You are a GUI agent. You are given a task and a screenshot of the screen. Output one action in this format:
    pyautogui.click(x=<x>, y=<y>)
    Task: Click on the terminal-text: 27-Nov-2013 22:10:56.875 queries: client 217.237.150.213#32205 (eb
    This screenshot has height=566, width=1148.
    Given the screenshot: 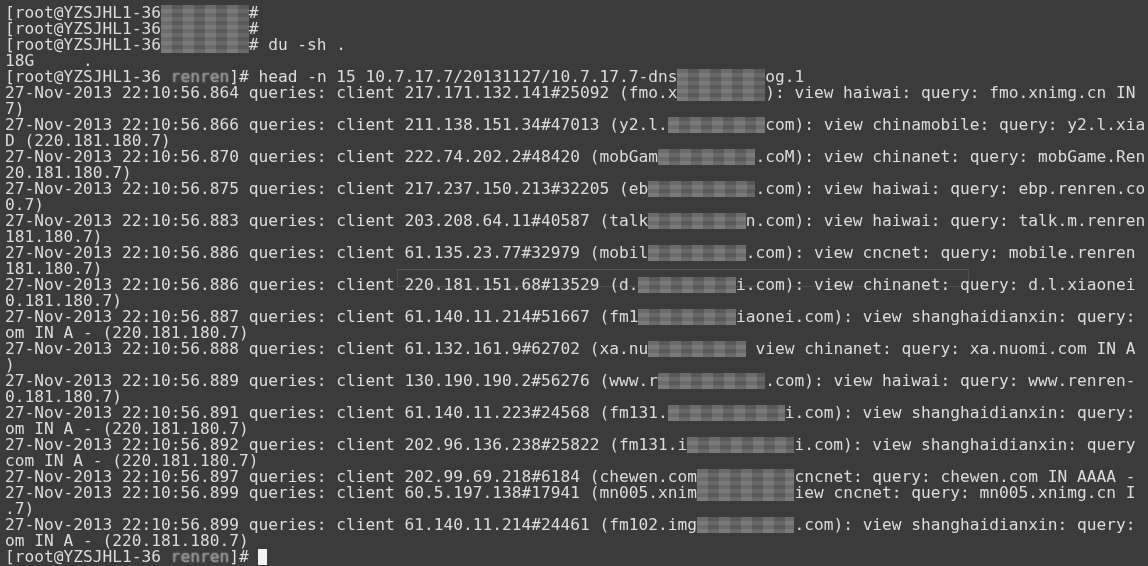 What is the action you would take?
    pyautogui.click(x=327, y=189)
    